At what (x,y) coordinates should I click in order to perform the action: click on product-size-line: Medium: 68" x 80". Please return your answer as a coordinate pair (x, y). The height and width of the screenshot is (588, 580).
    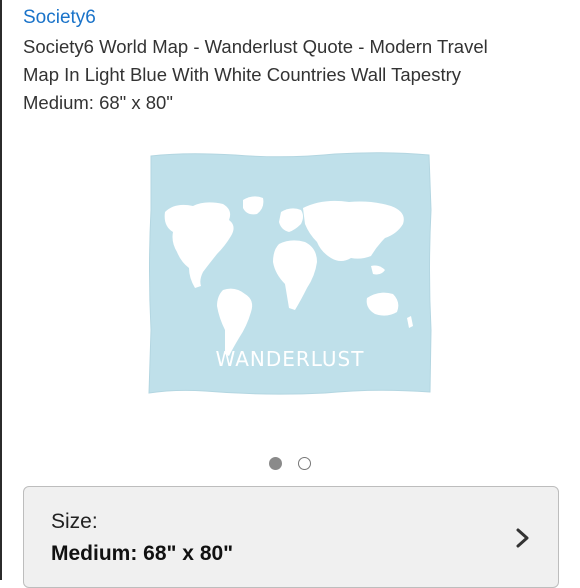
    Looking at the image, I should click on (98, 102).